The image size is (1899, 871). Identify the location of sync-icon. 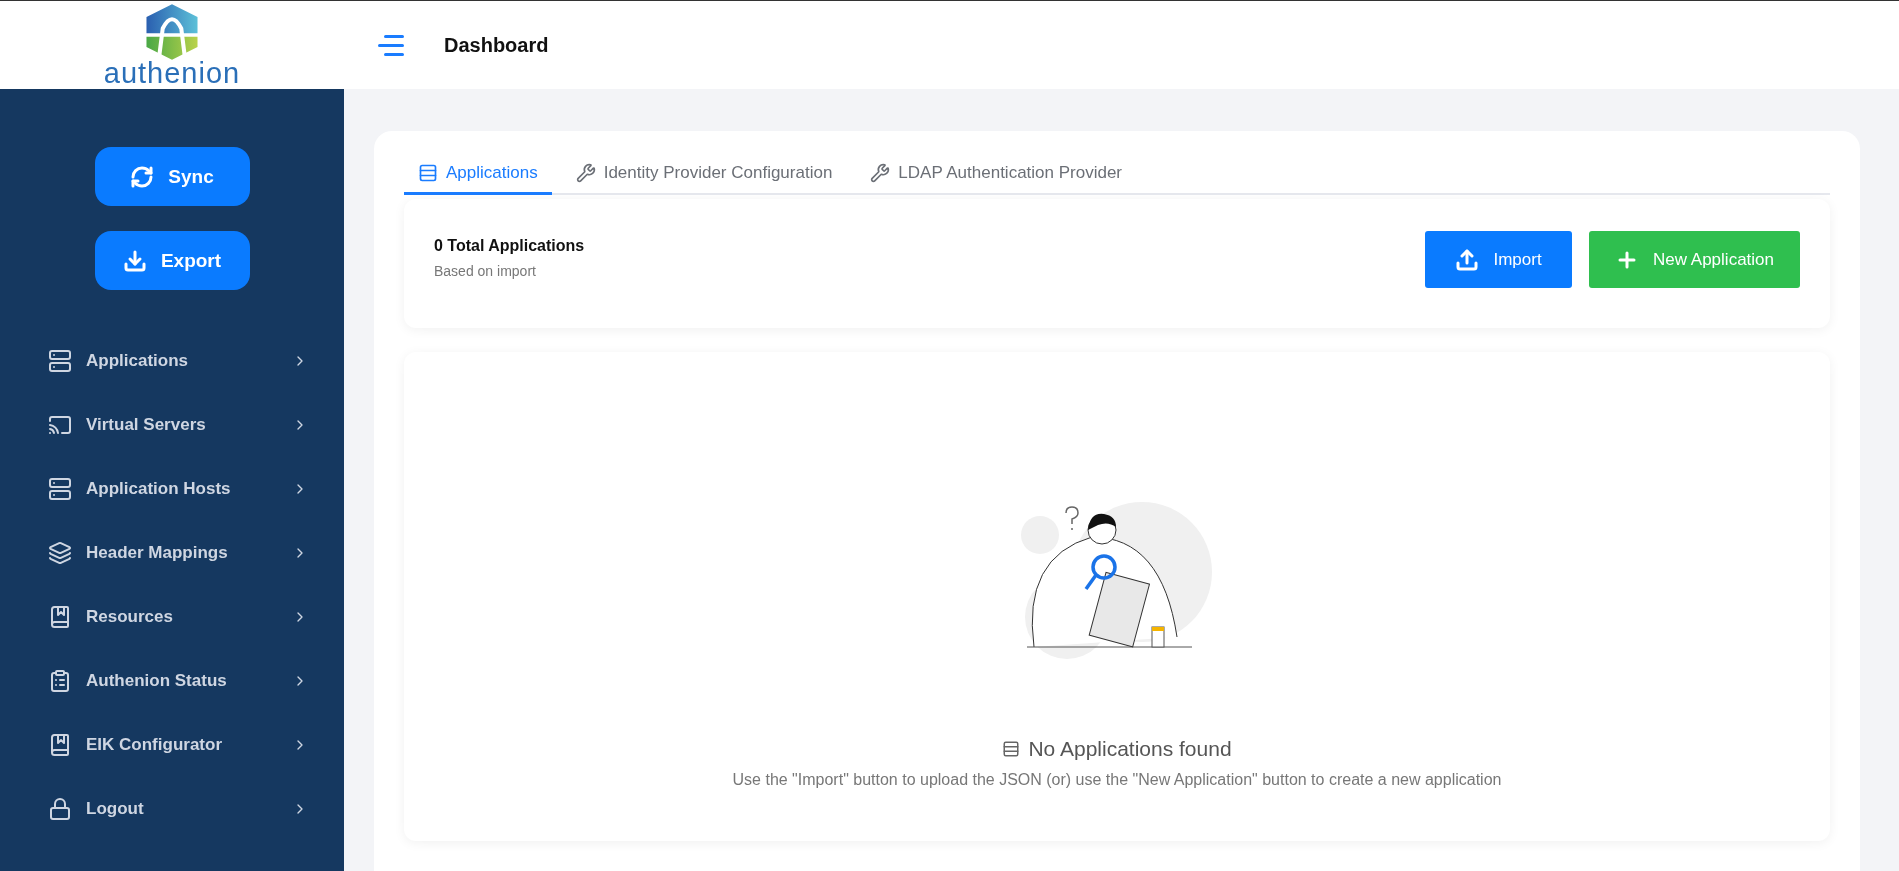
(142, 176).